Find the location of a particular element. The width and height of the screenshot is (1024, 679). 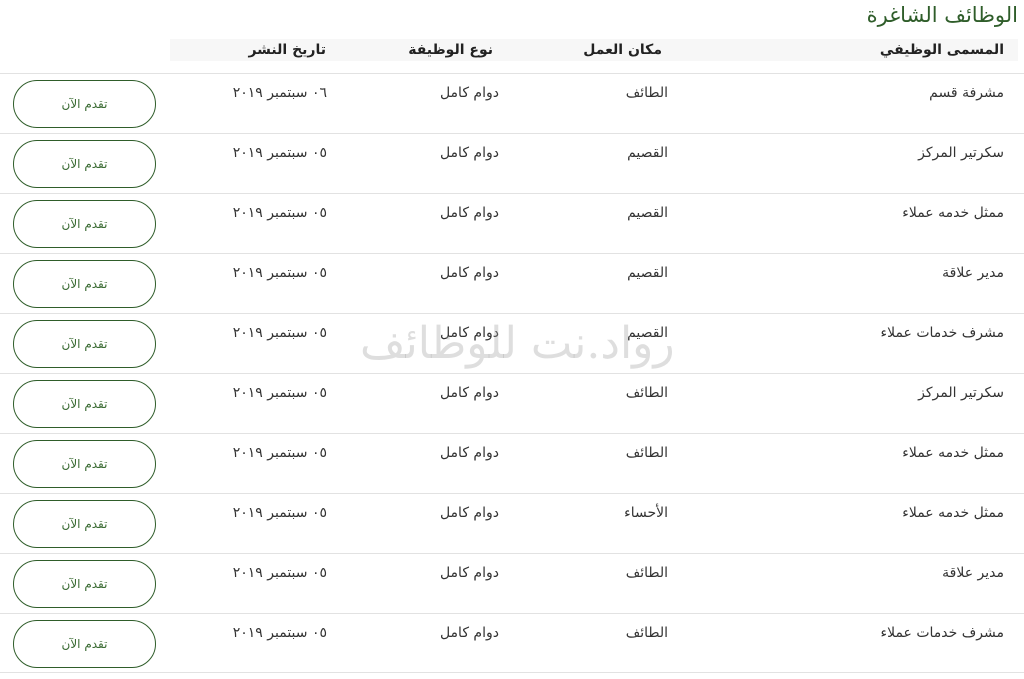

column-header-type: نوع الوظيفة is located at coordinates (450, 50).